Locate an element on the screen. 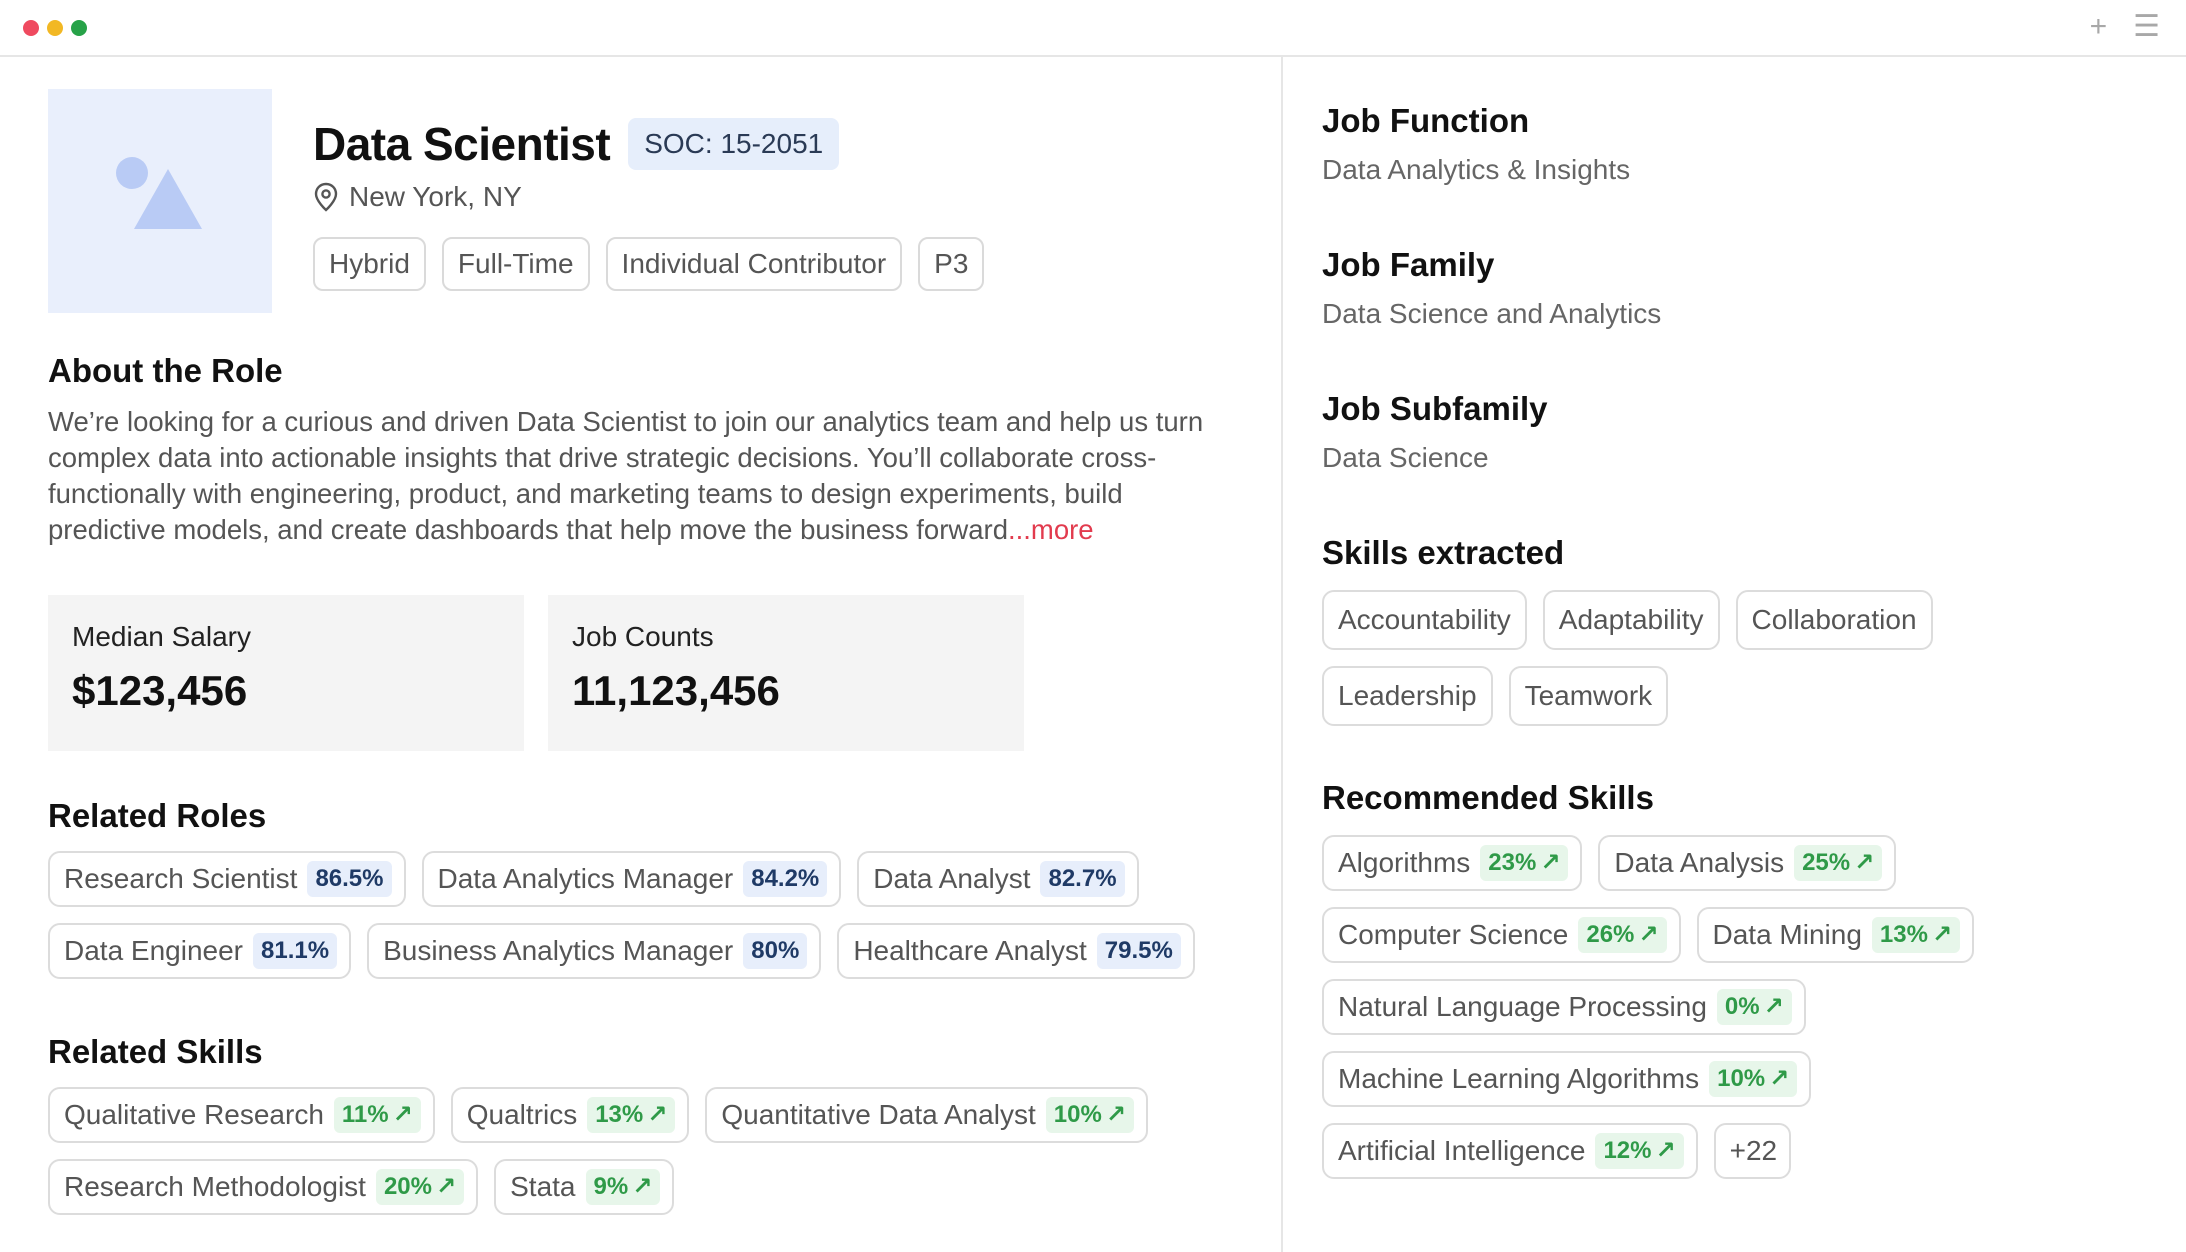 The width and height of the screenshot is (2186, 1252). job-function-label: Job Function is located at coordinates (1426, 120).